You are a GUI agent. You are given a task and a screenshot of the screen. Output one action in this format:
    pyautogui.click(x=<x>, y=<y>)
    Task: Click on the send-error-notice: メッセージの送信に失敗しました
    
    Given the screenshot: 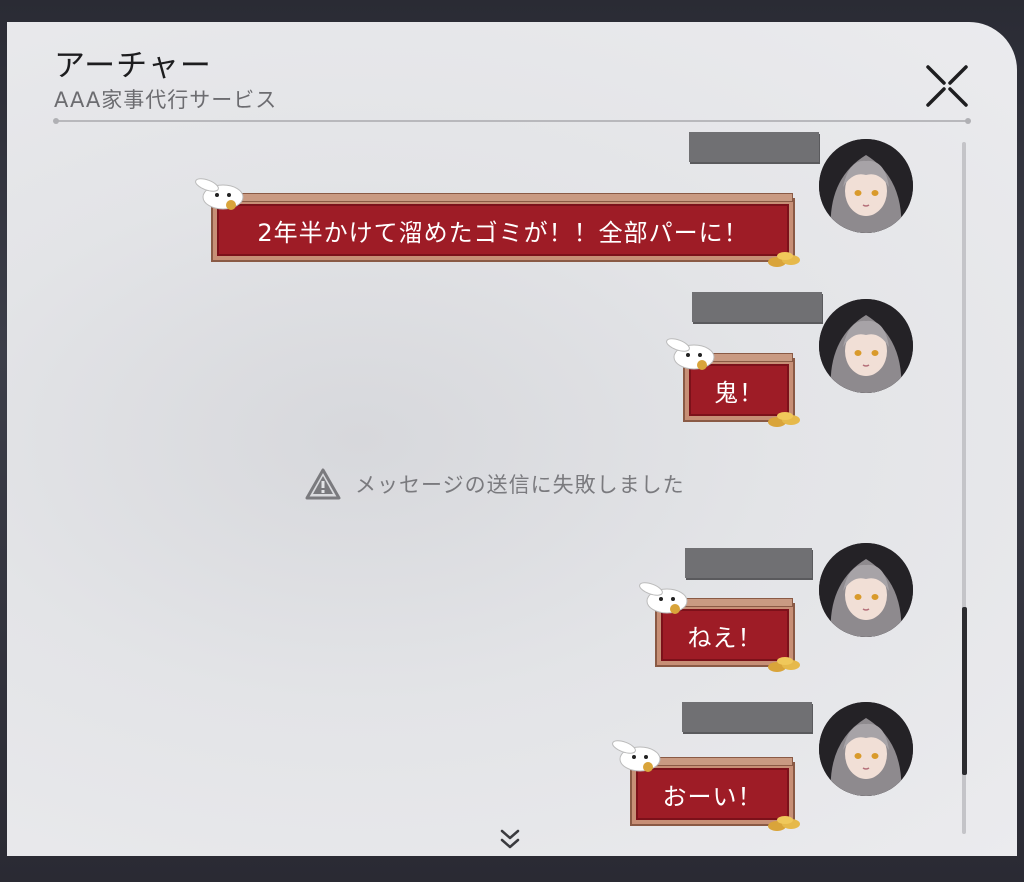 What is the action you would take?
    pyautogui.click(x=495, y=484)
    